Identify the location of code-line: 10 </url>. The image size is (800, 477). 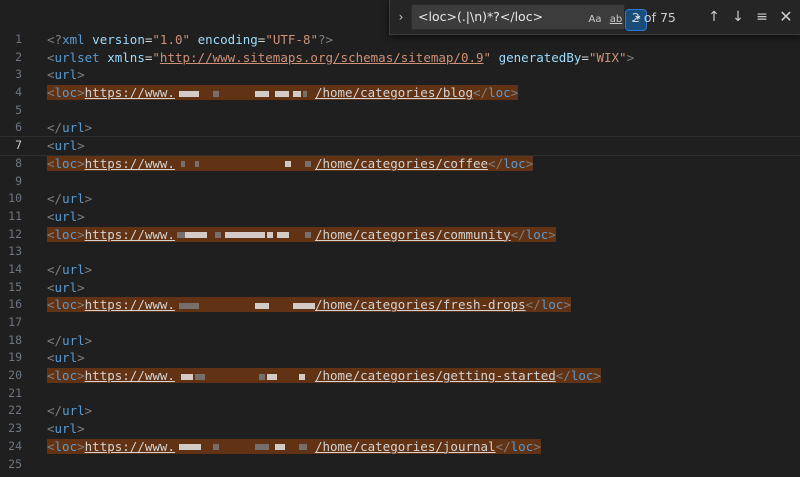
(400, 199).